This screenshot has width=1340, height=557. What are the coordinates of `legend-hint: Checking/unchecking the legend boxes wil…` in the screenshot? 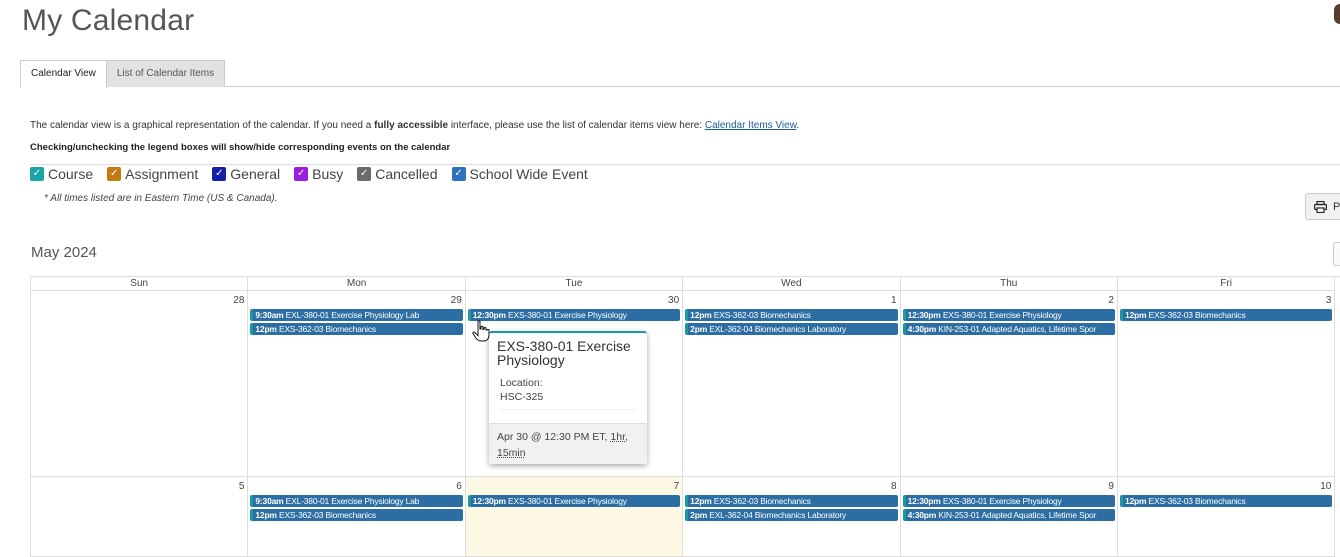 It's located at (240, 147).